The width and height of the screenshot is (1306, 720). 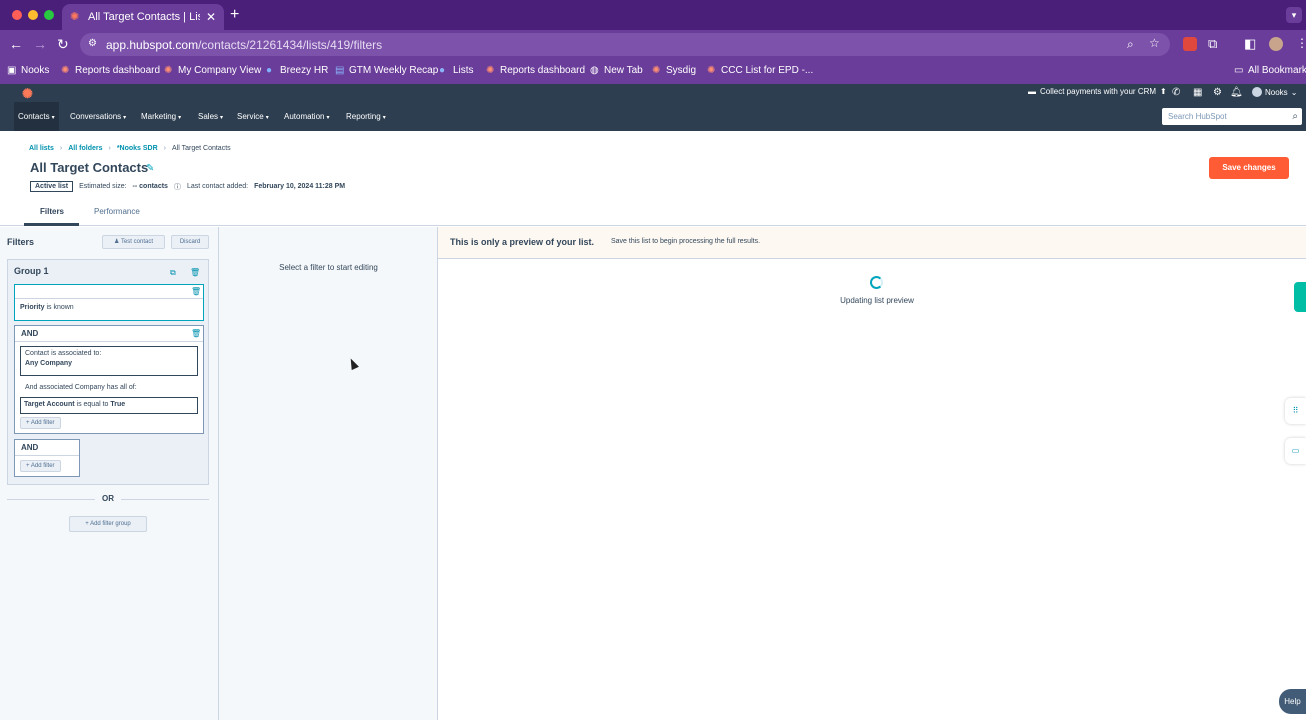 I want to click on tab-filters: Filters, so click(x=52, y=211).